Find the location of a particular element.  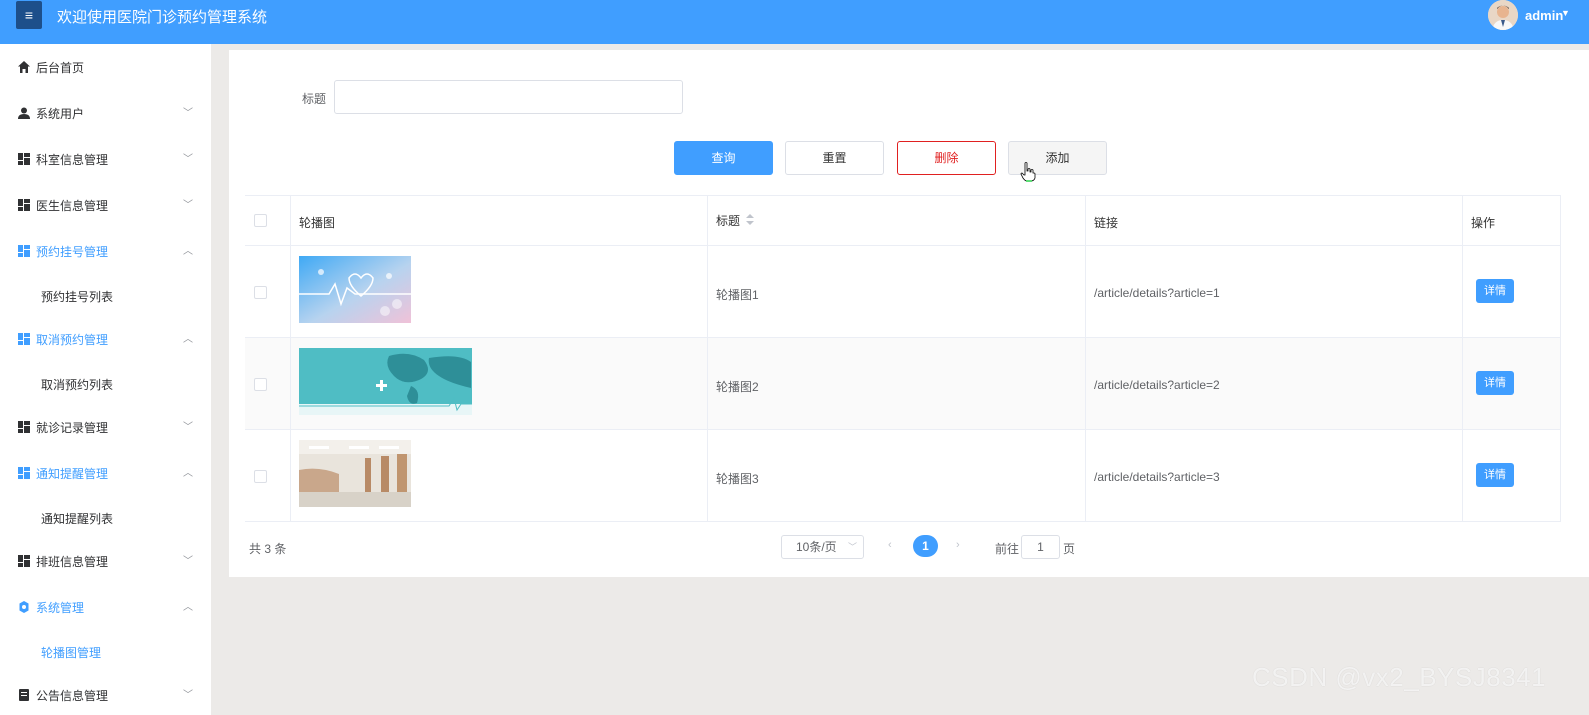

sort-icon is located at coordinates (750, 219).